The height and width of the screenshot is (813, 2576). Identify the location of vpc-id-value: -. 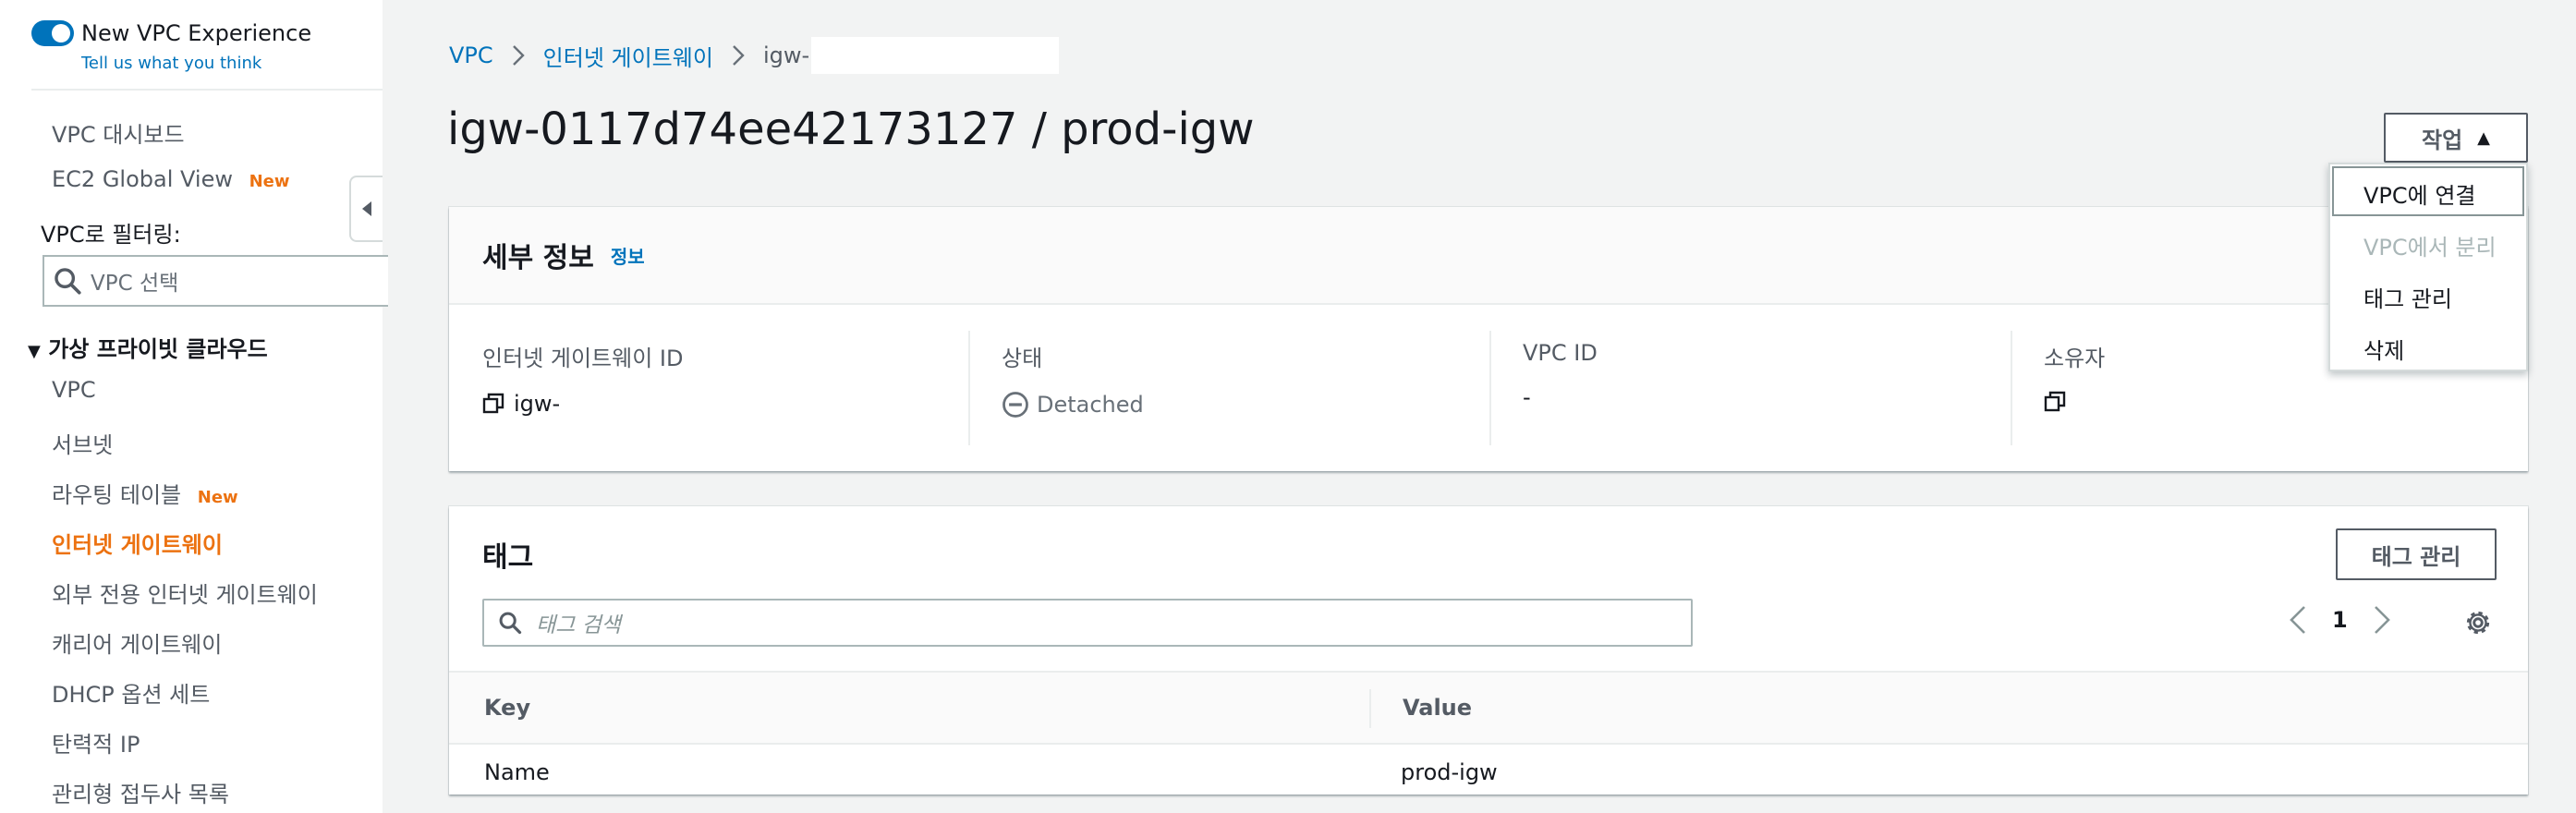
(1527, 397).